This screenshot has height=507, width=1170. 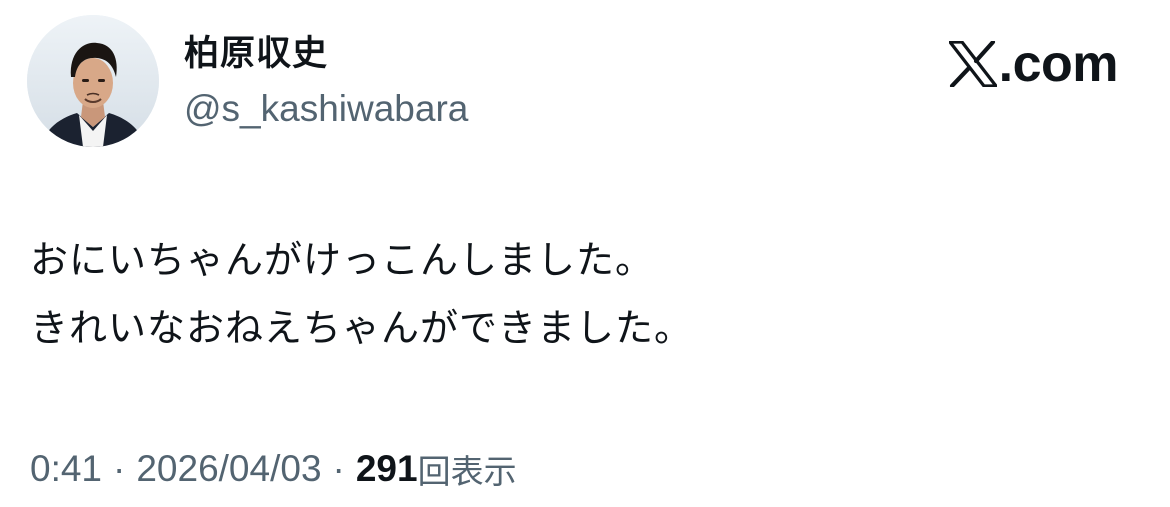 What do you see at coordinates (972, 64) in the screenshot?
I see `x-logo-icon` at bounding box center [972, 64].